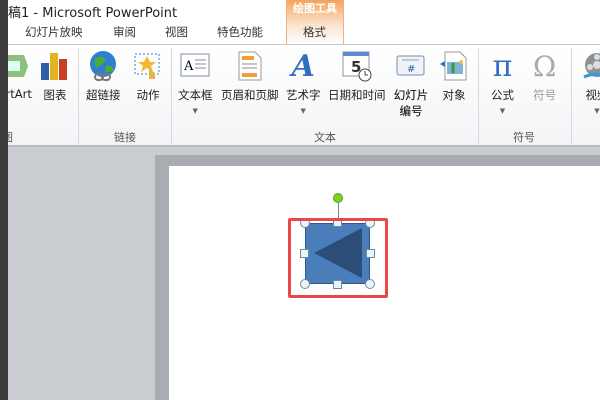 This screenshot has width=600, height=400. What do you see at coordinates (250, 66) in the screenshot?
I see `header-footer-icon` at bounding box center [250, 66].